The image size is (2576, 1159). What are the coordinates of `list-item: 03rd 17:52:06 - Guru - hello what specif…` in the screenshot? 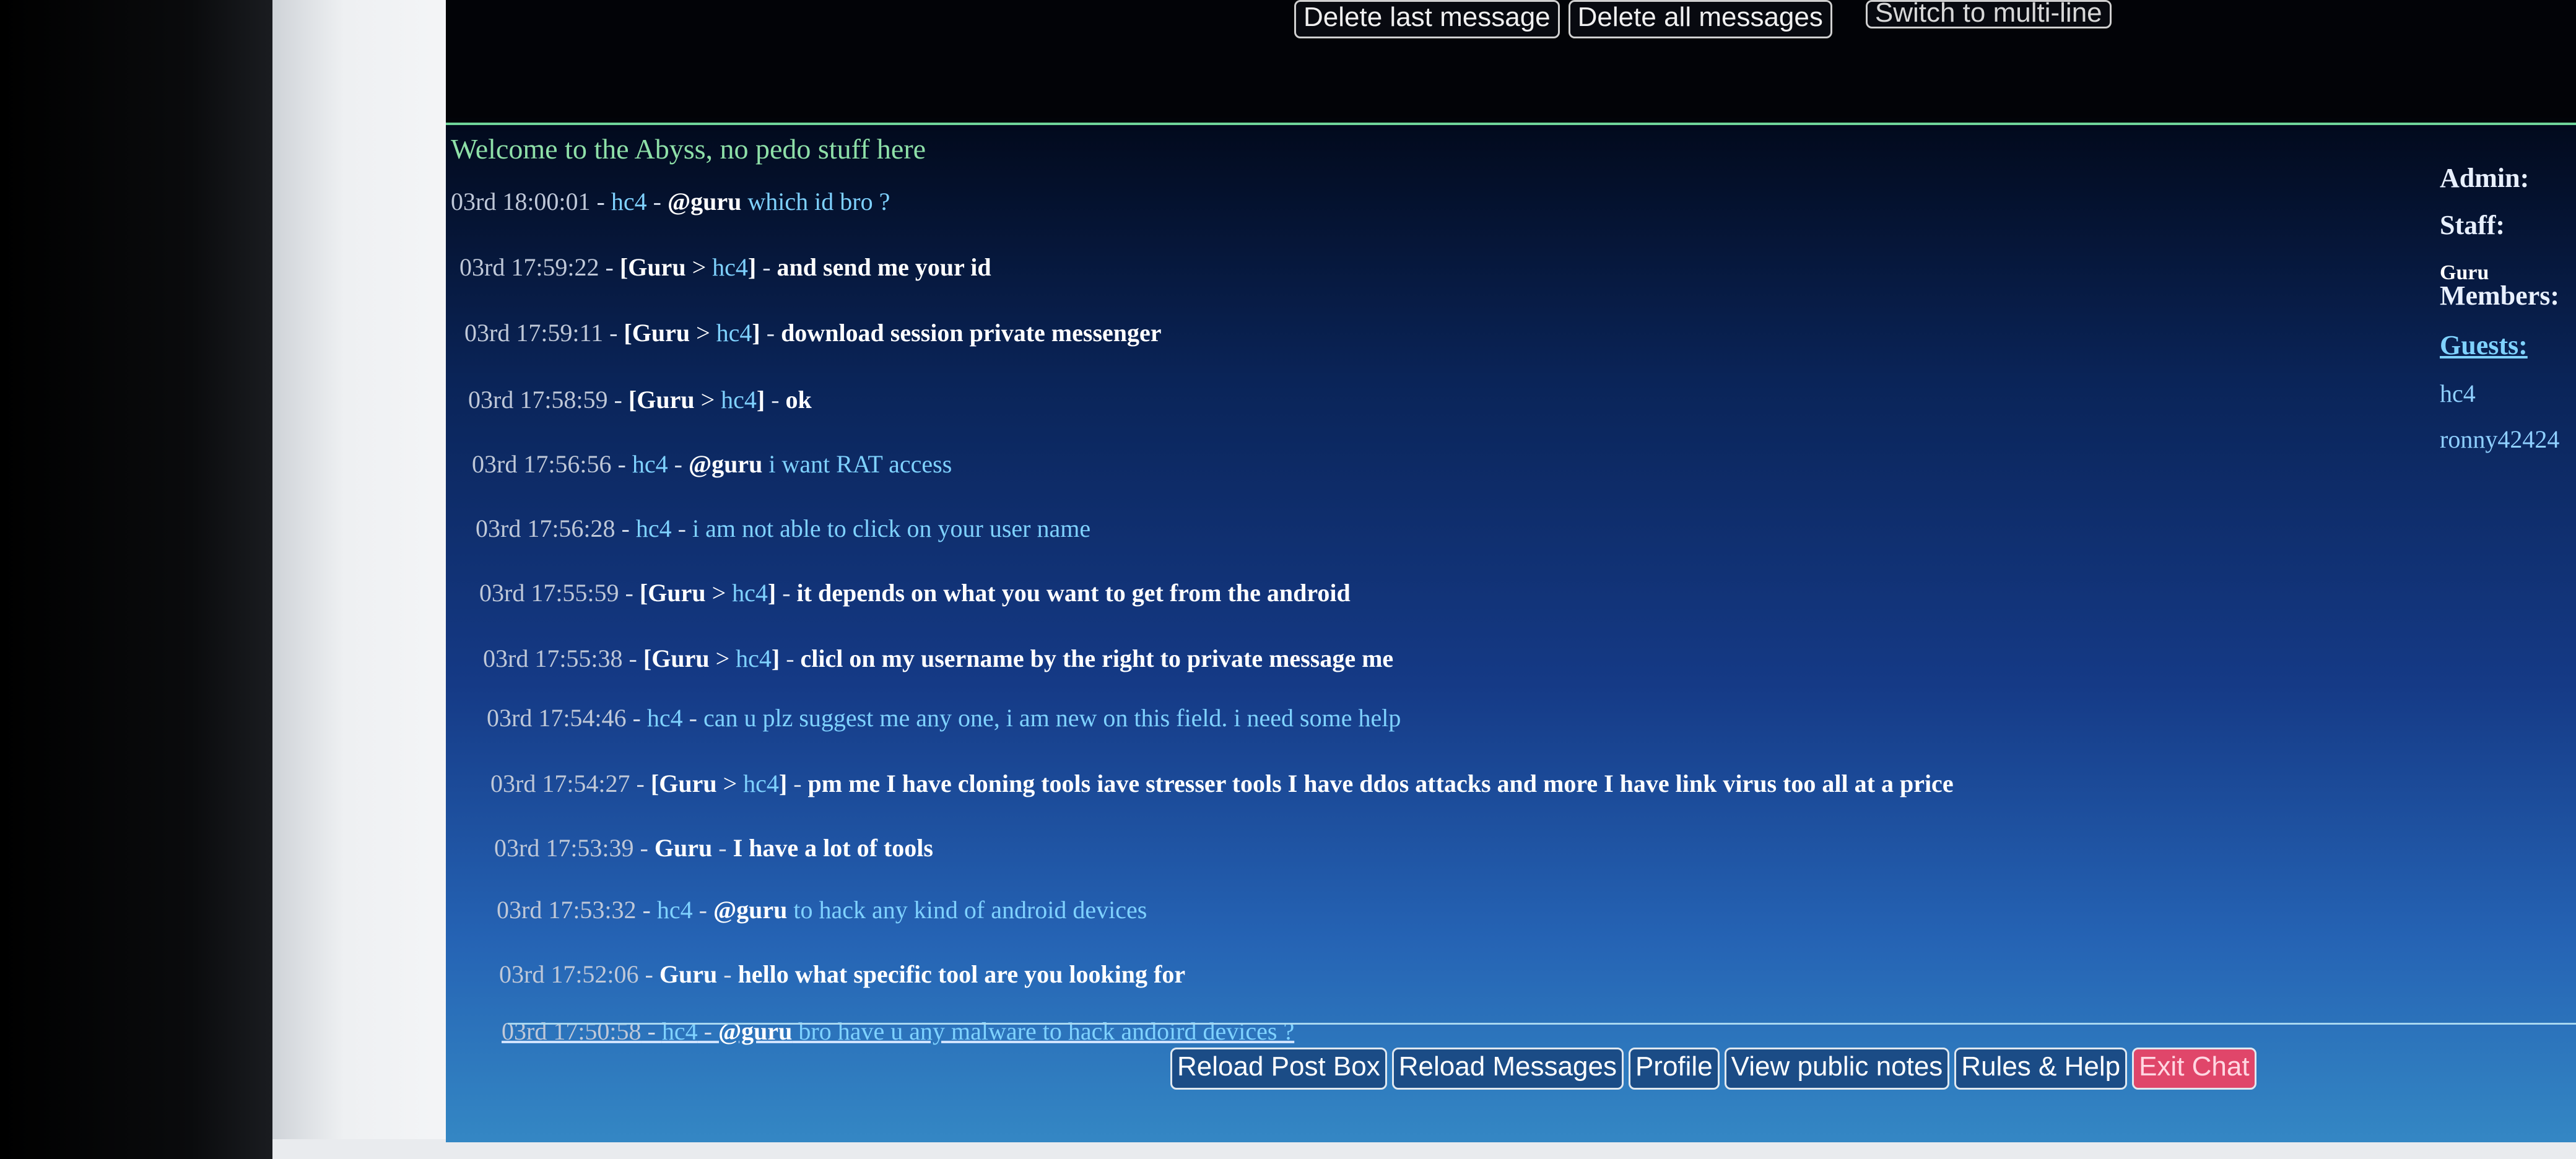 It's located at (842, 974).